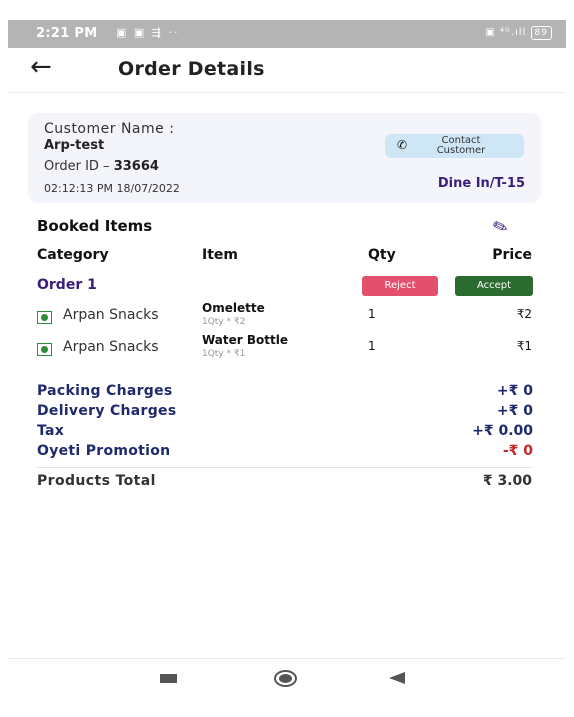 The image size is (574, 717). I want to click on delivery-charges-value: +₹ 0, so click(514, 411).